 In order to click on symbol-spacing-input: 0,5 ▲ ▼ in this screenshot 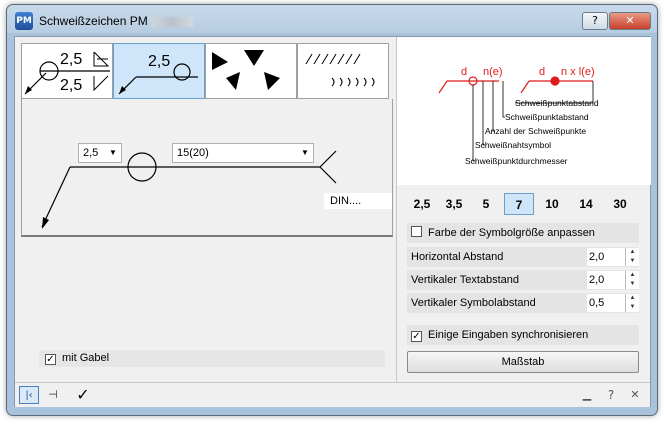, I will do `click(613, 303)`.